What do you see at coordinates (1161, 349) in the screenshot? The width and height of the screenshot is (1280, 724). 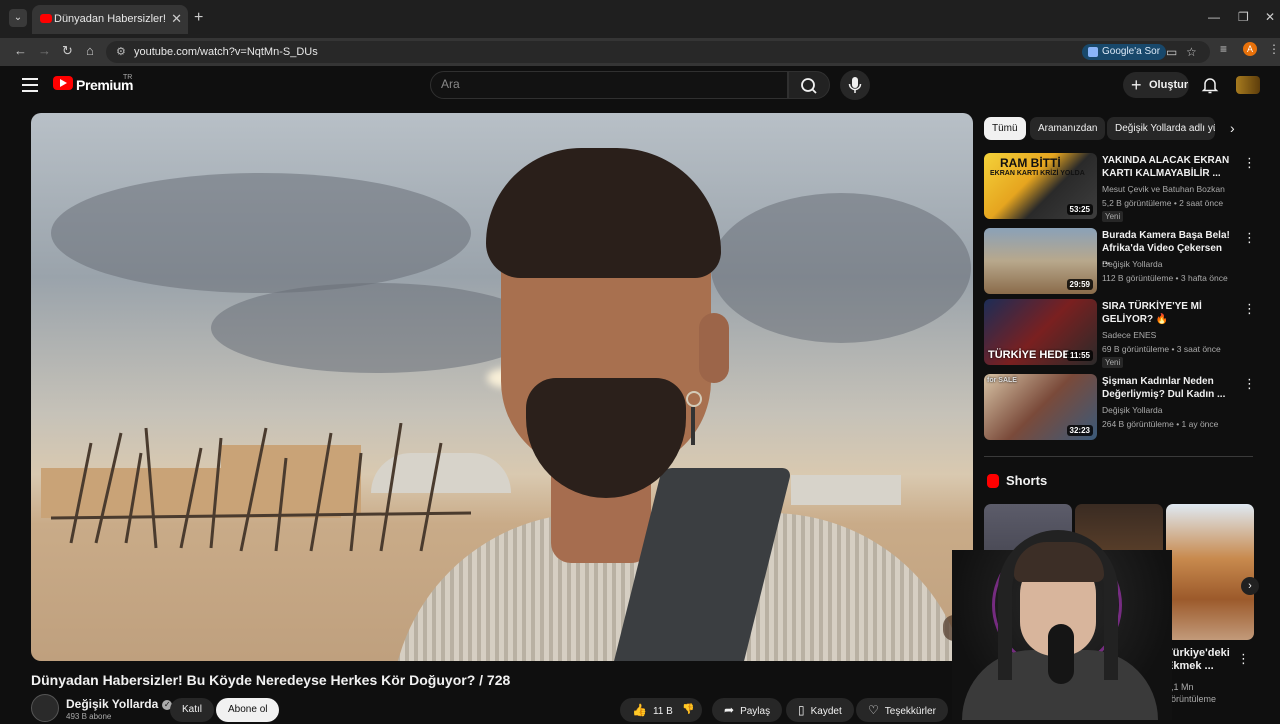 I see `recommendation-meta: 69 B görüntüleme • 3 saat önce` at bounding box center [1161, 349].